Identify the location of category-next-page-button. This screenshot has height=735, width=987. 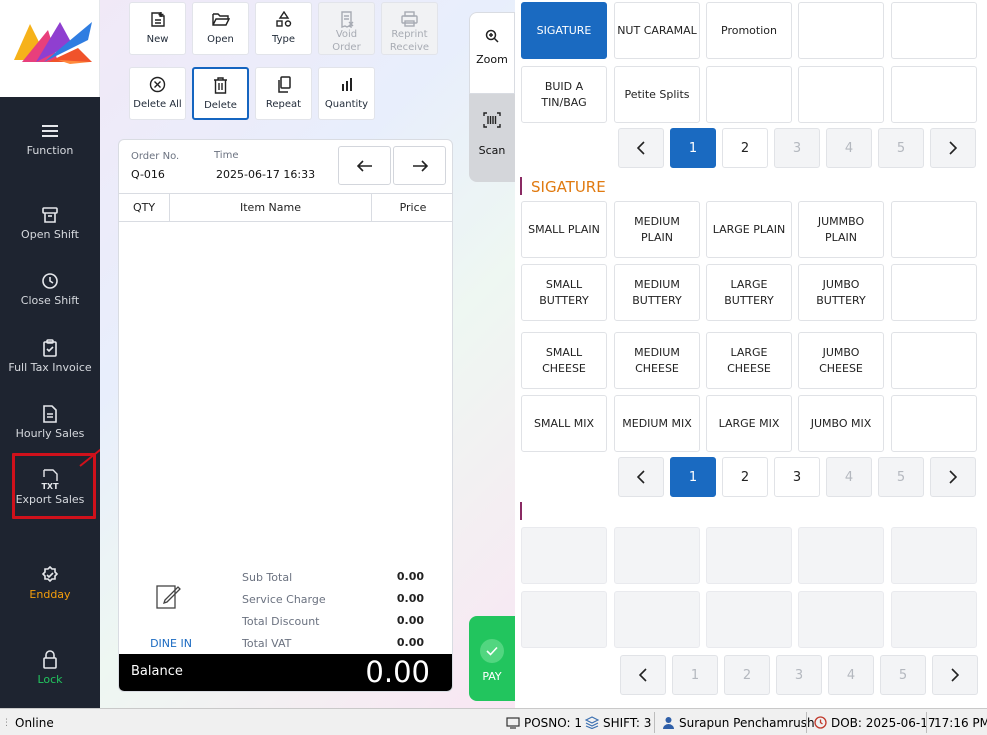
(953, 148).